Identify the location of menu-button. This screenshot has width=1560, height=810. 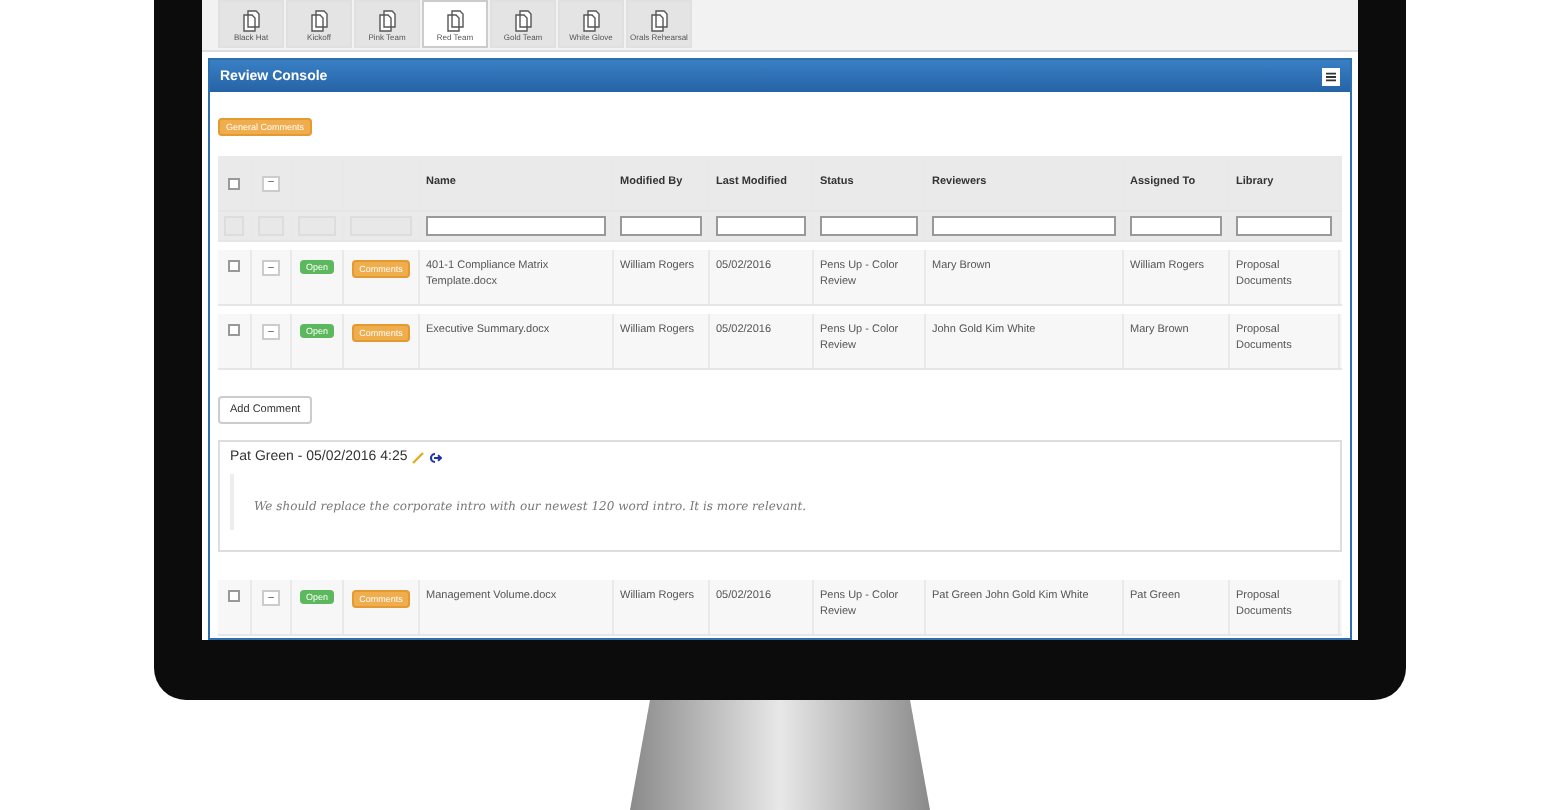
(1331, 76).